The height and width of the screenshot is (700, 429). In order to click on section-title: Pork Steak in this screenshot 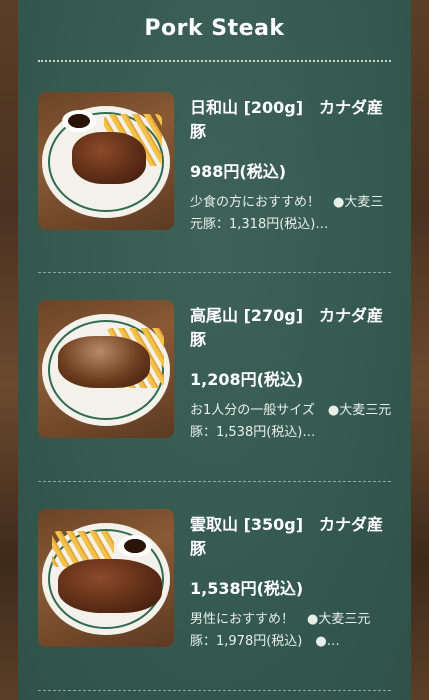, I will do `click(214, 28)`.